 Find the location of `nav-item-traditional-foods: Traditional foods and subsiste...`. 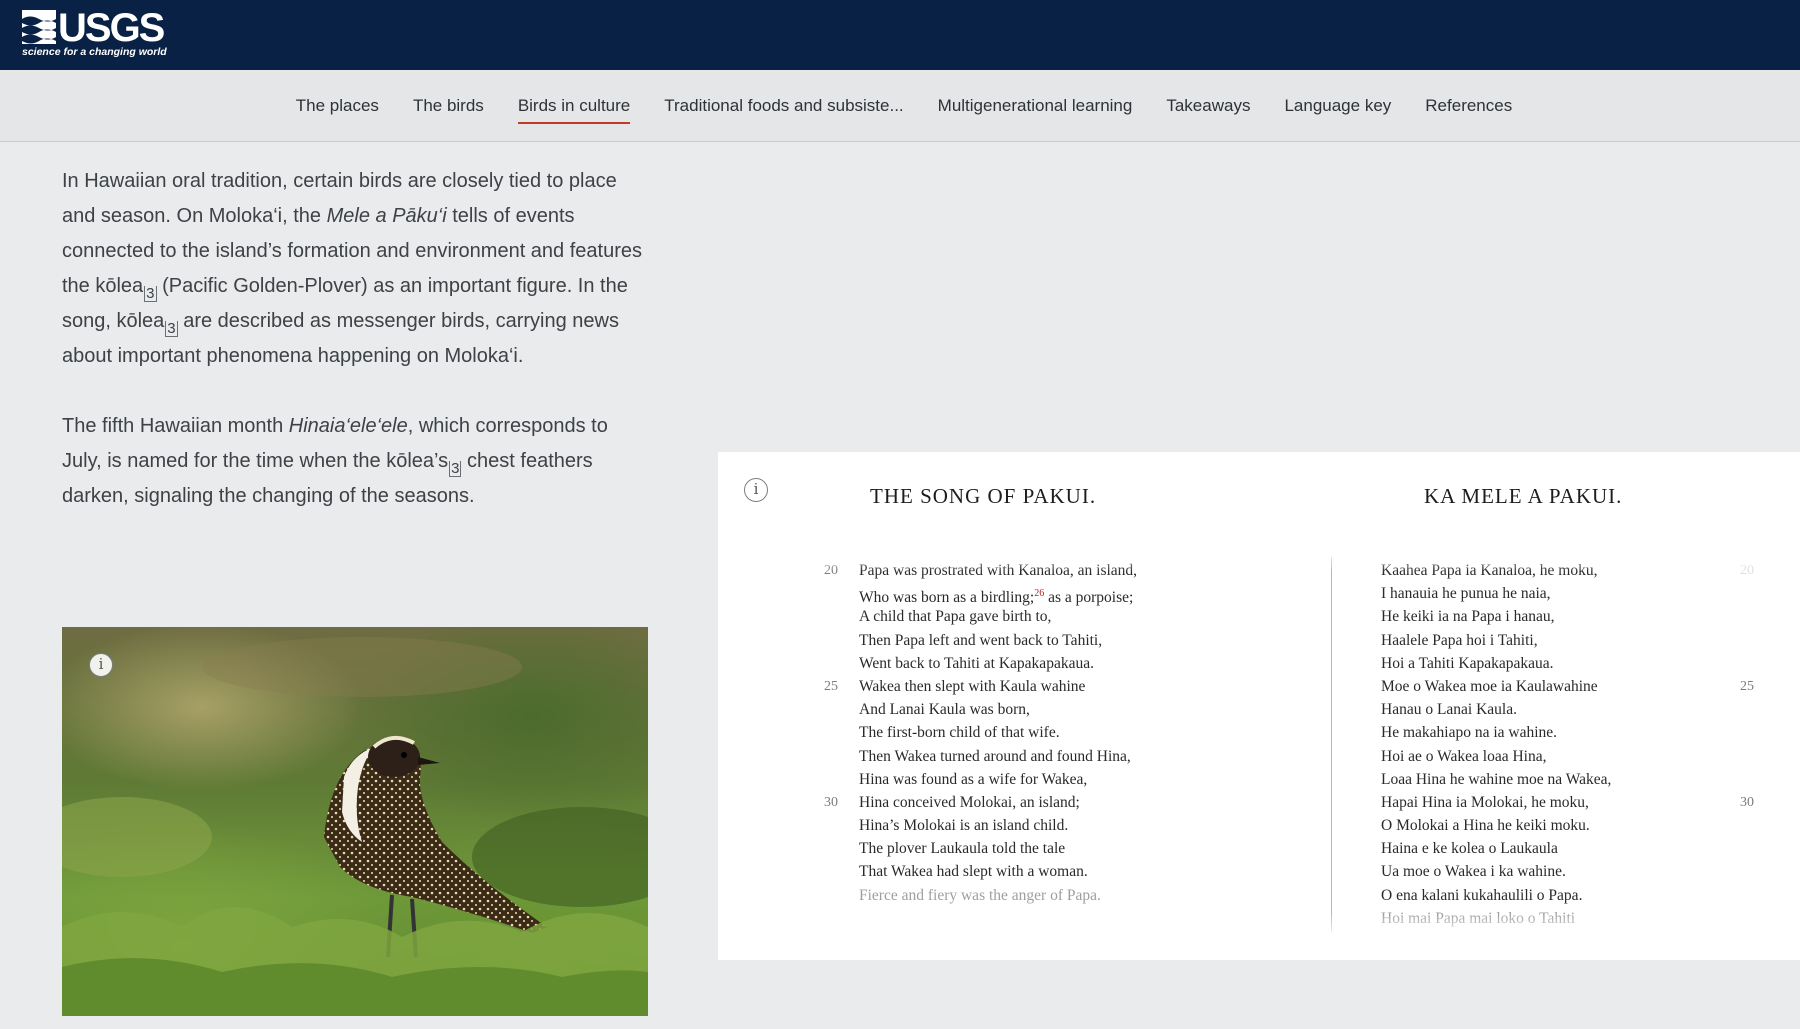

nav-item-traditional-foods: Traditional foods and subsiste... is located at coordinates (783, 106).